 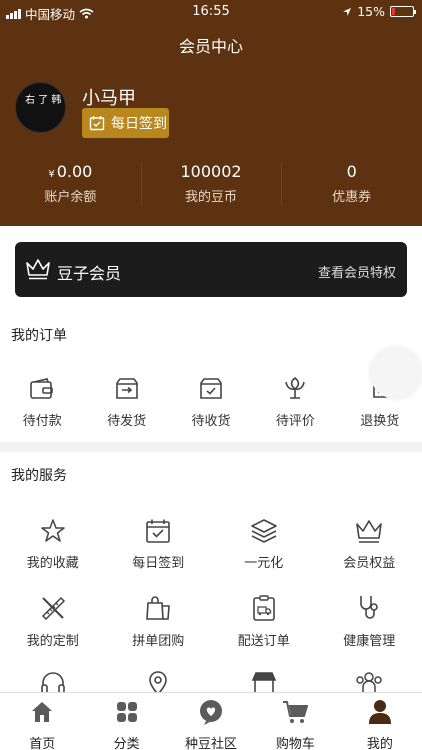 What do you see at coordinates (351, 184) in the screenshot?
I see `stat-coupons: 0 优惠券` at bounding box center [351, 184].